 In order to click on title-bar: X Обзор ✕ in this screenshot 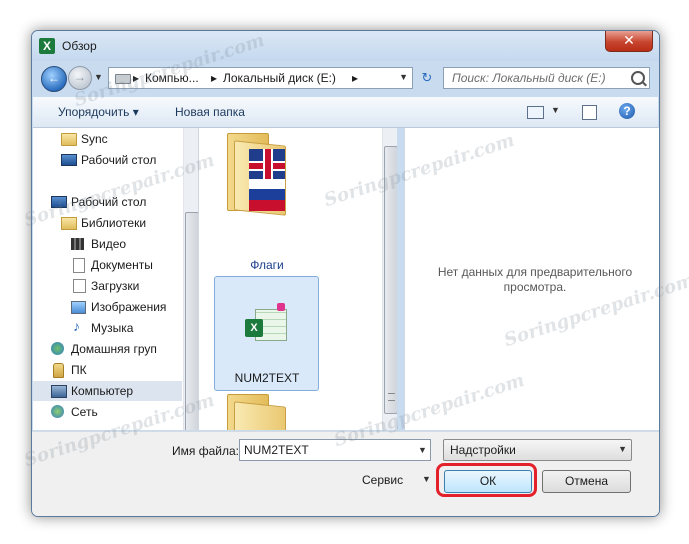, I will do `click(345, 46)`.